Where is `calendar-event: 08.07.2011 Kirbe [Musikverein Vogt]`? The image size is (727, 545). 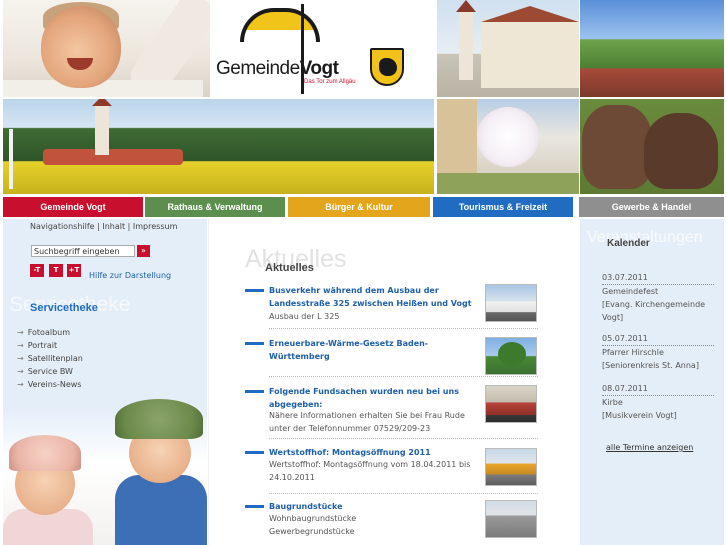 calendar-event: 08.07.2011 Kirbe [Musikverein Vogt] is located at coordinates (658, 402).